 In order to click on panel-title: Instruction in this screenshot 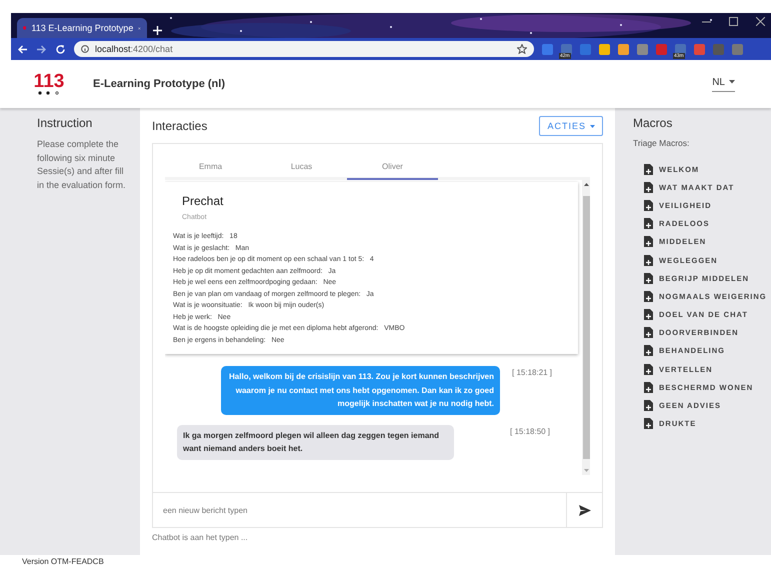, I will do `click(65, 123)`.